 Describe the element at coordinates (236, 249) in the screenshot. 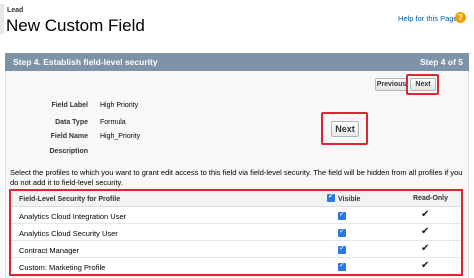

I see `table-row: Contract Manager ✔` at that location.